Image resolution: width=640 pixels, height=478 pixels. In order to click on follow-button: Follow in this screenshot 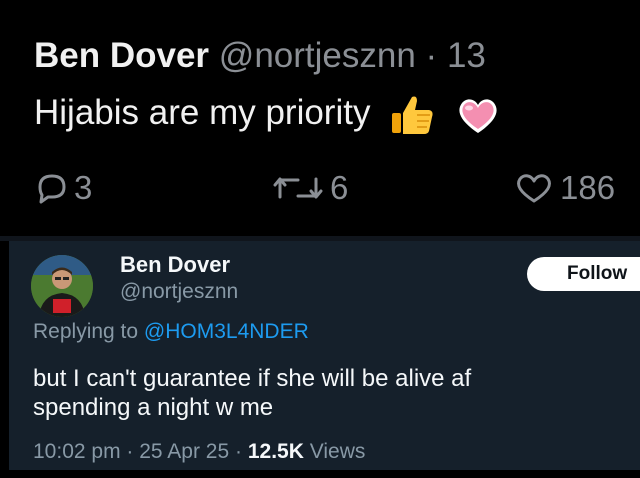, I will do `click(583, 274)`.